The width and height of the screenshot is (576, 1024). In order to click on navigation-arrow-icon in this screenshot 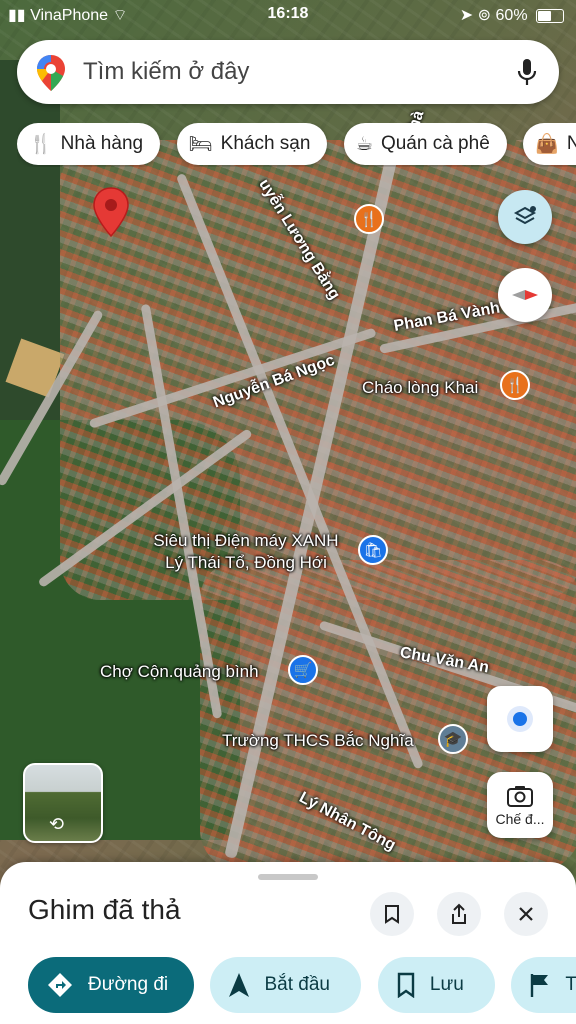, I will do `click(239, 985)`.